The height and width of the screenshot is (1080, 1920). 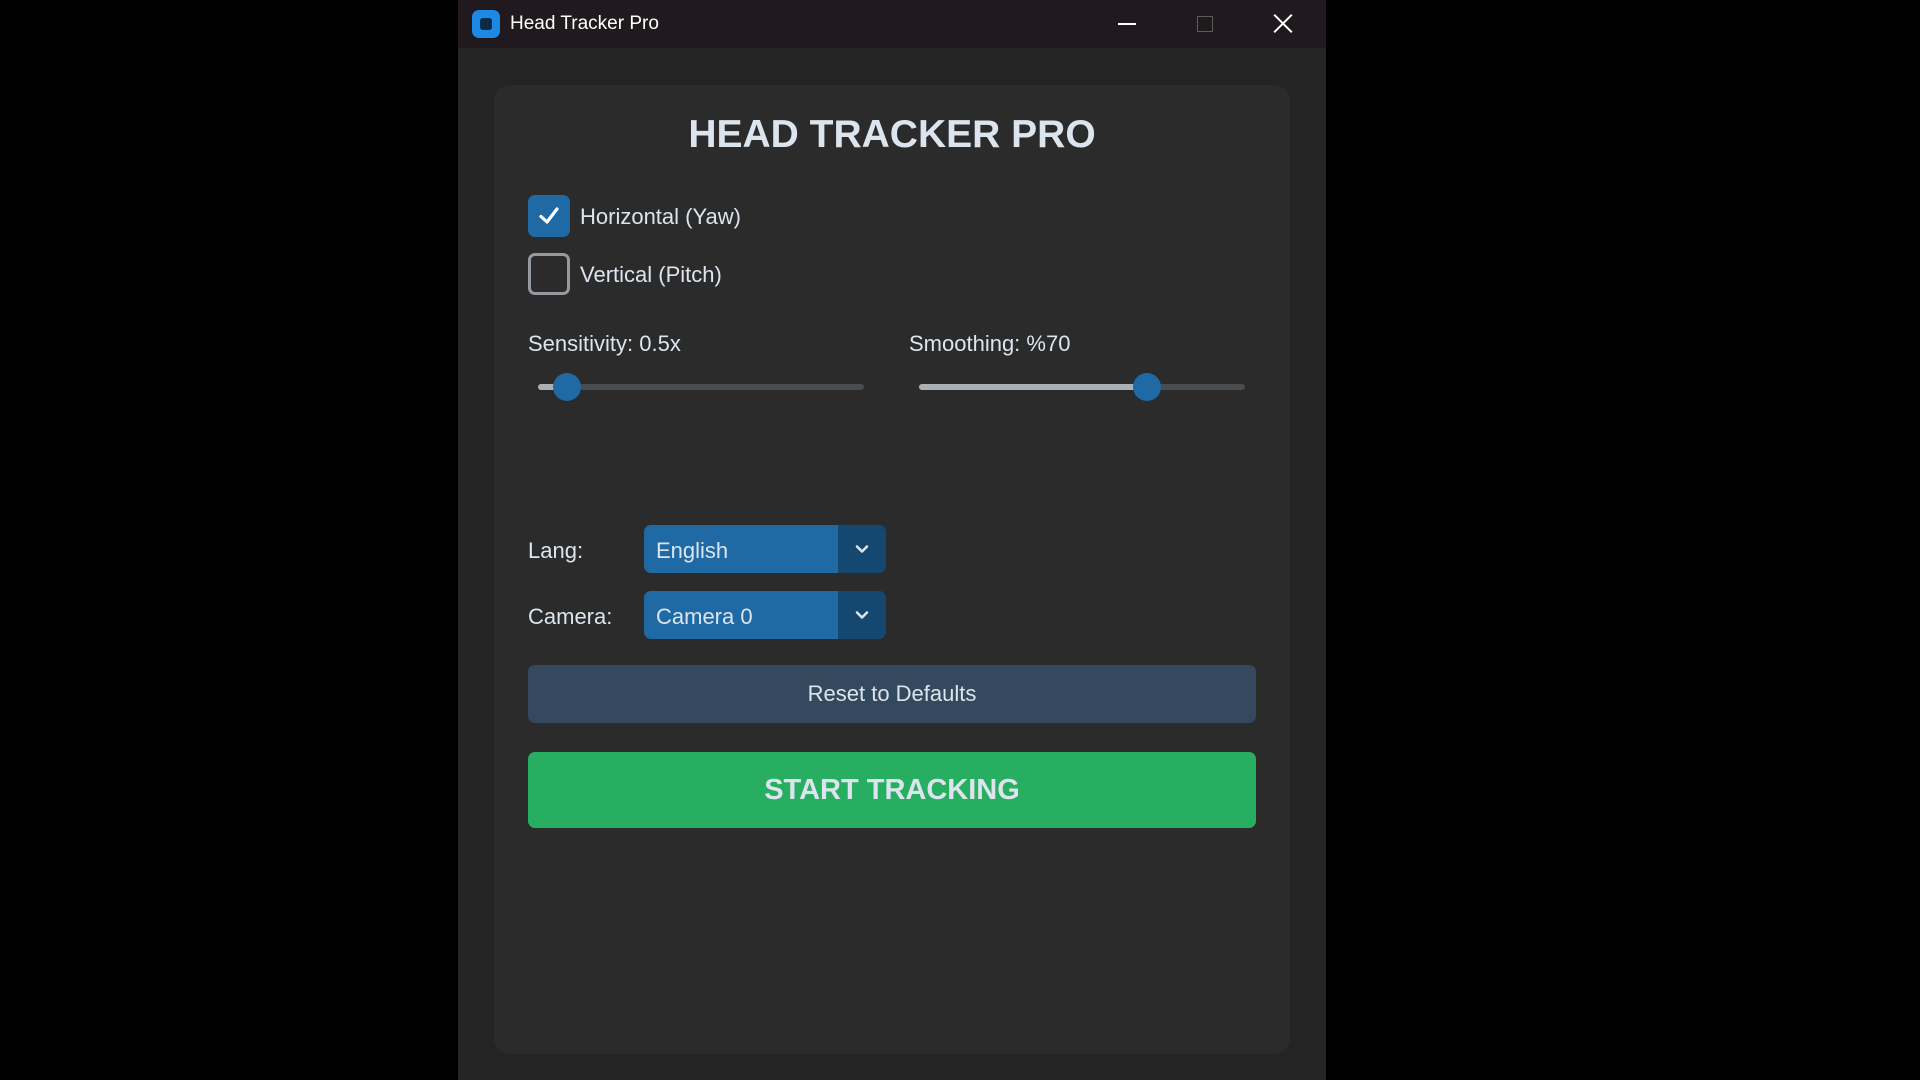 I want to click on maximize-button, so click(x=1205, y=23).